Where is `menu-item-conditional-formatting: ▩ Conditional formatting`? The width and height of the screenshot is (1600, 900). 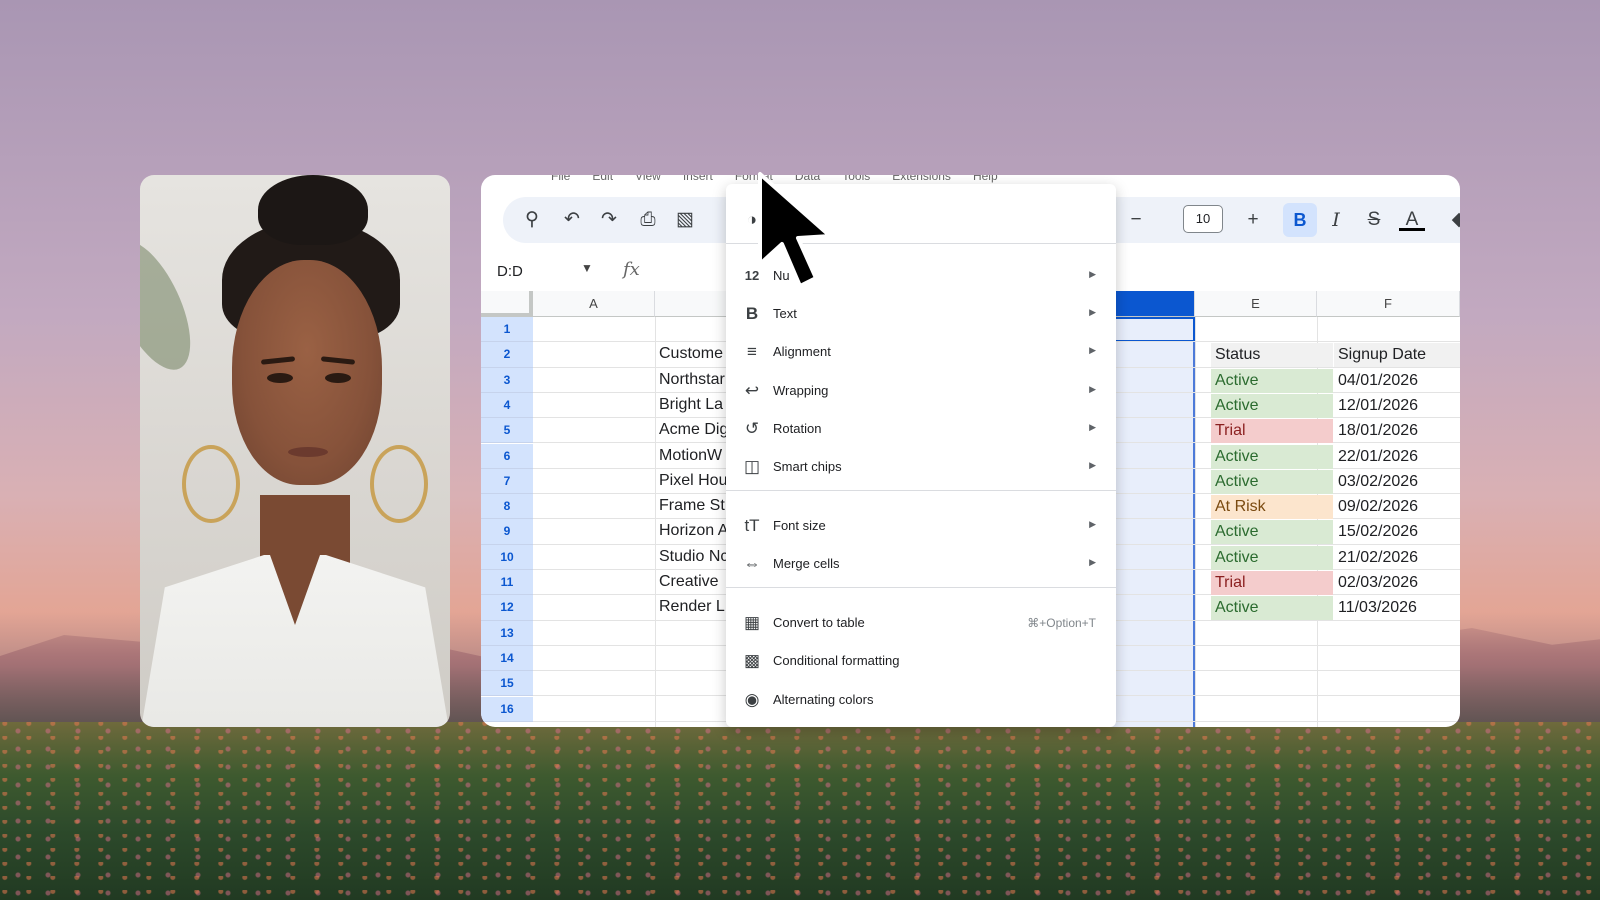
menu-item-conditional-formatting: ▩ Conditional formatting is located at coordinates (921, 661).